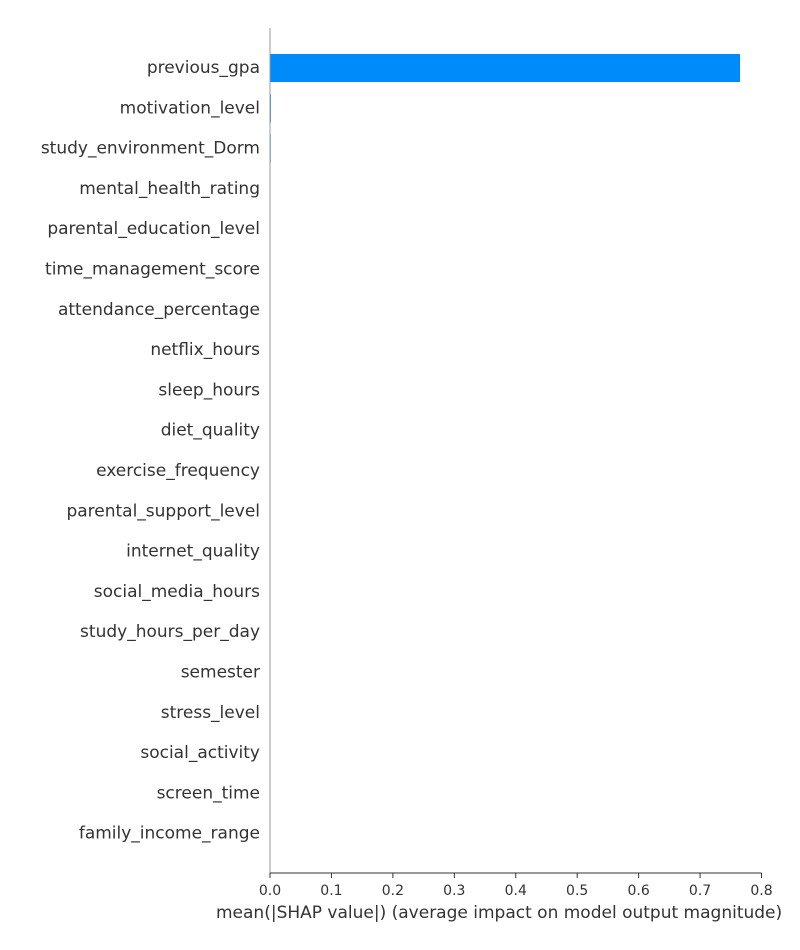 The image size is (800, 950). I want to click on x-tick-label: 0.5, so click(577, 891).